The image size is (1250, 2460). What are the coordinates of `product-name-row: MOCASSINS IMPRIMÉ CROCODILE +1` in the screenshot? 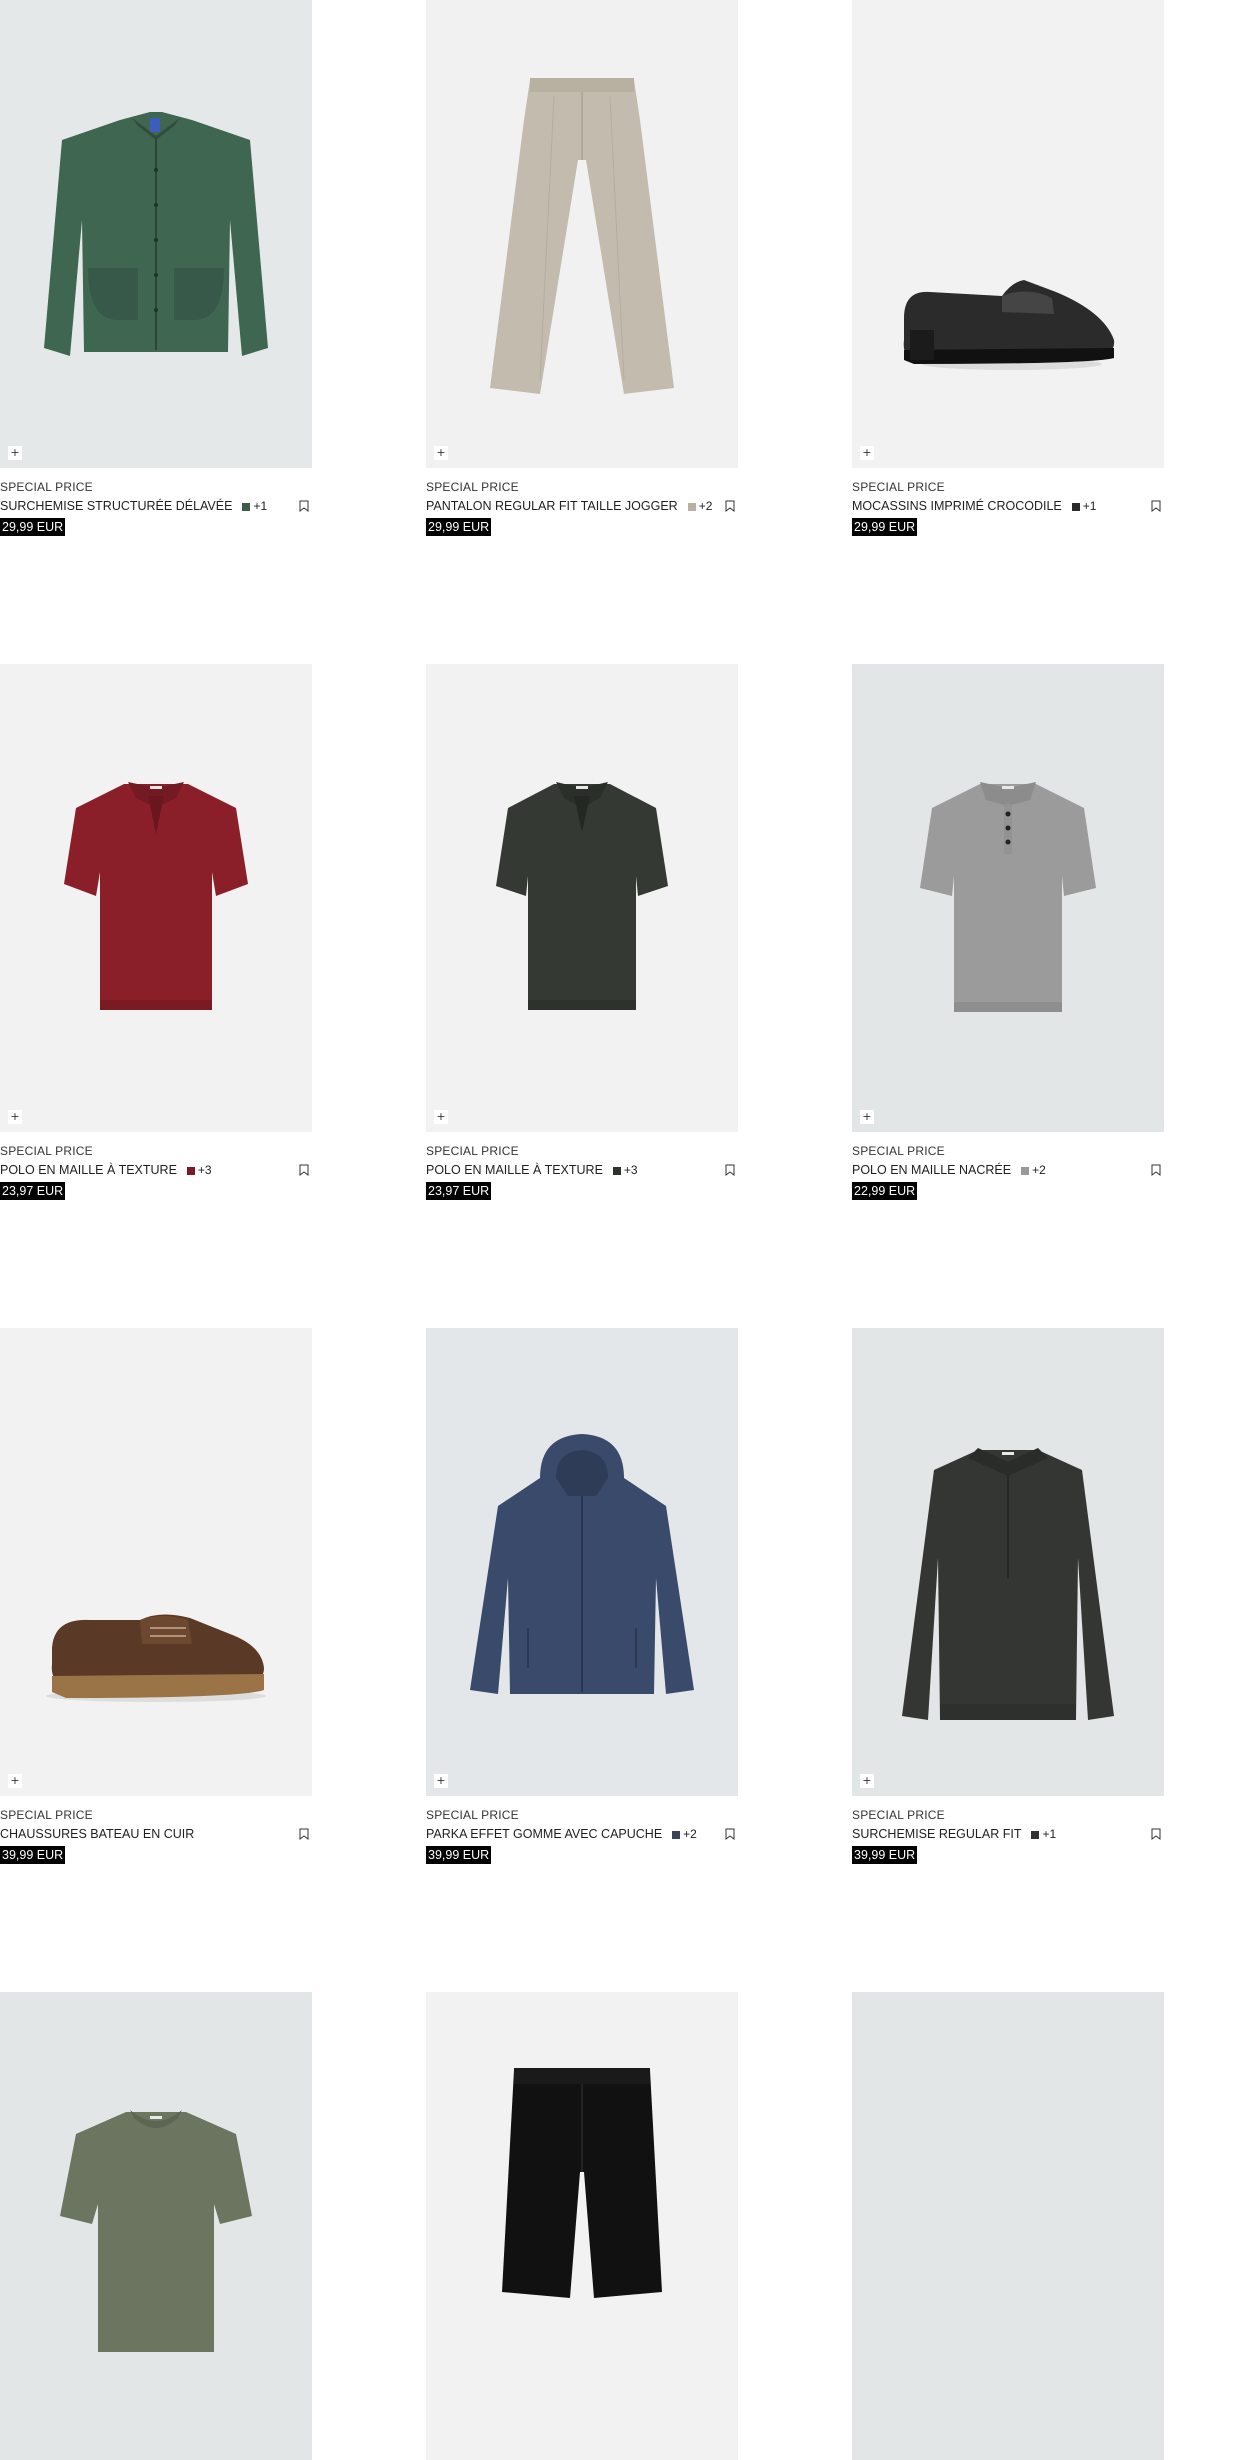 It's located at (1008, 506).